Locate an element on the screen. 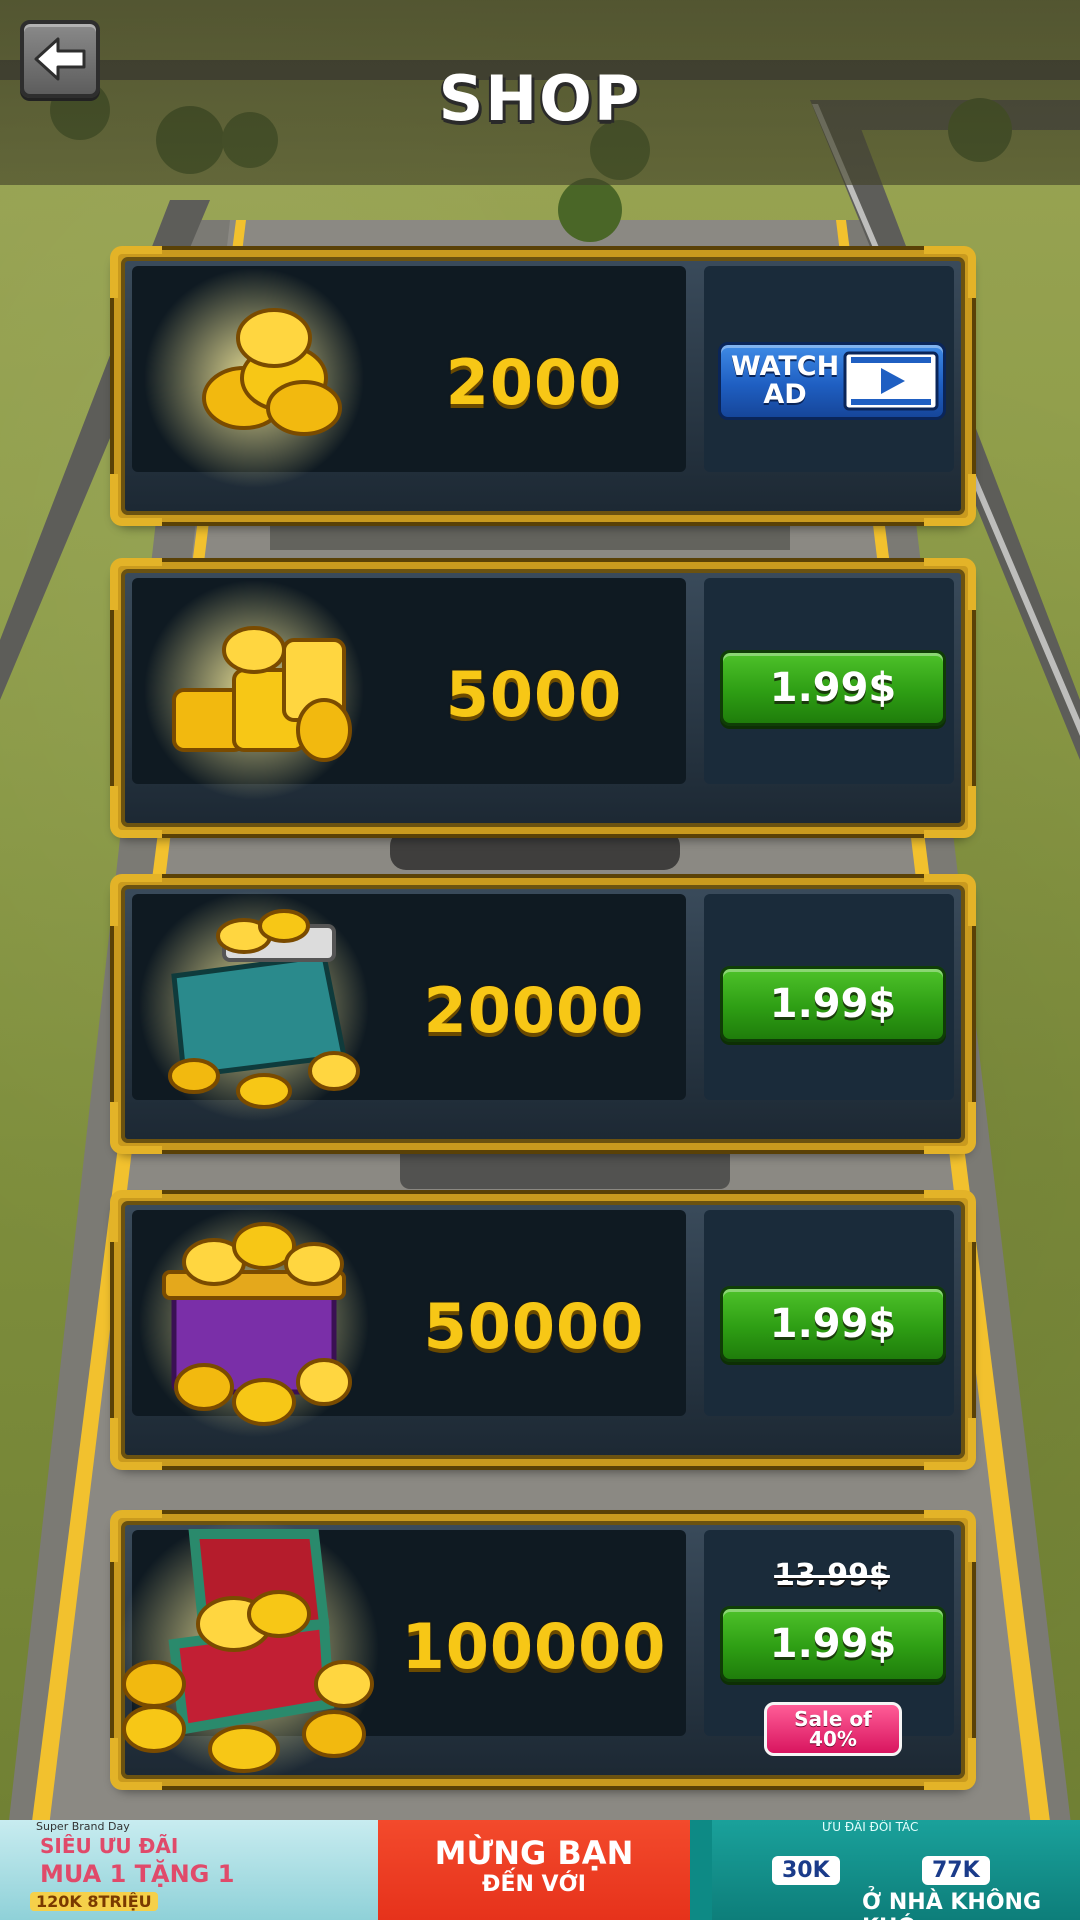  back-button is located at coordinates (60, 59).